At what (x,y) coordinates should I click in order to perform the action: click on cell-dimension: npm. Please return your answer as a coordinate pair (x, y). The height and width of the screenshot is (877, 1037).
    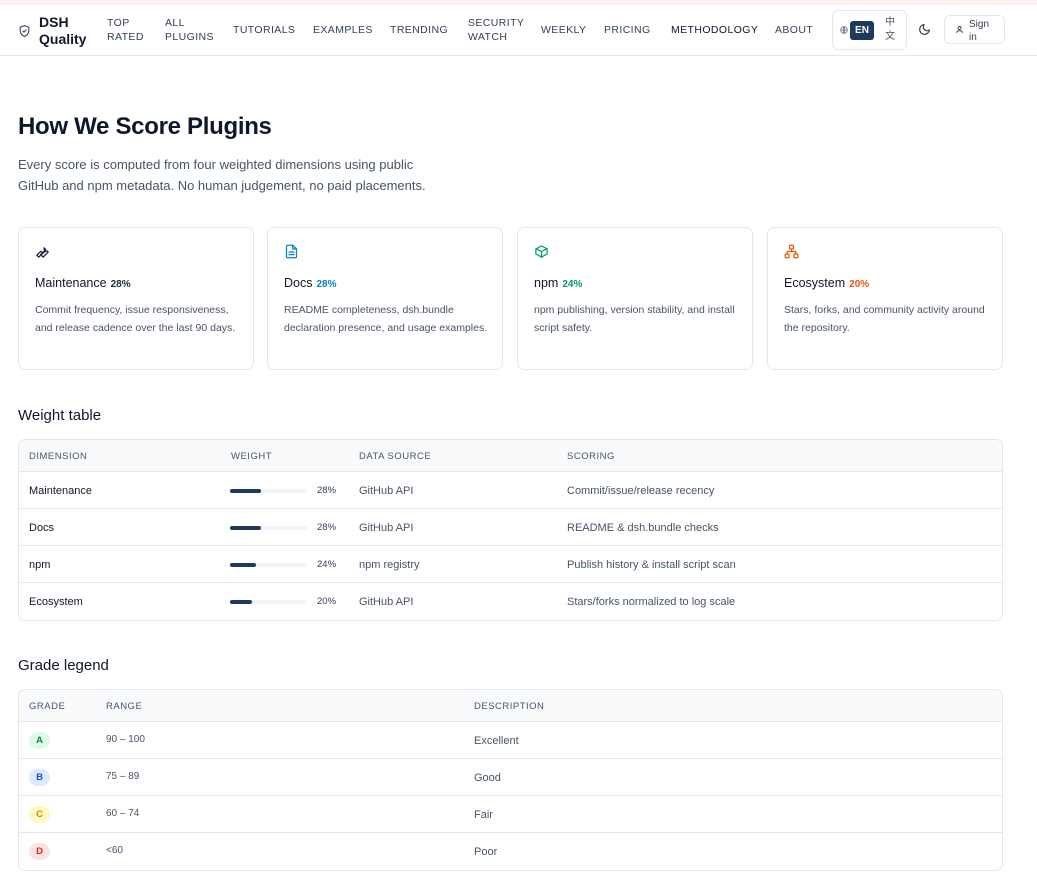
    Looking at the image, I should click on (40, 565).